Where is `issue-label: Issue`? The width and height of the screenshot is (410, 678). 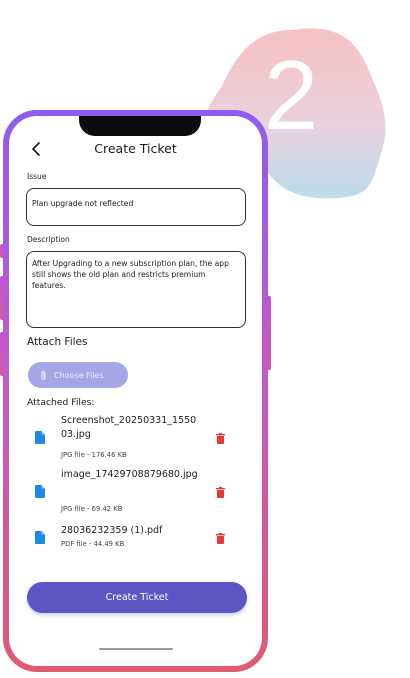 issue-label: Issue is located at coordinates (37, 176).